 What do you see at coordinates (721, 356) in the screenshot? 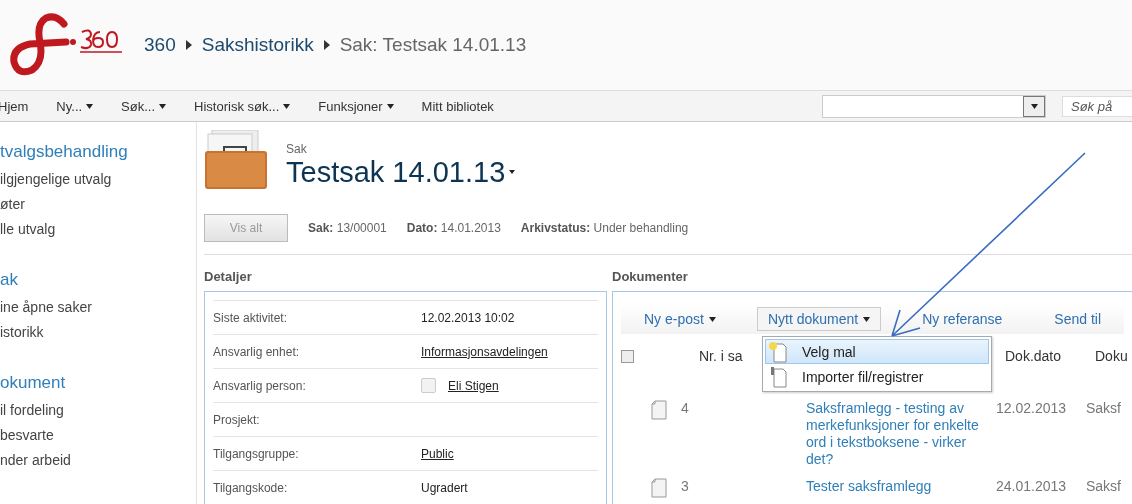
I see `column-header: Nr. i sa` at bounding box center [721, 356].